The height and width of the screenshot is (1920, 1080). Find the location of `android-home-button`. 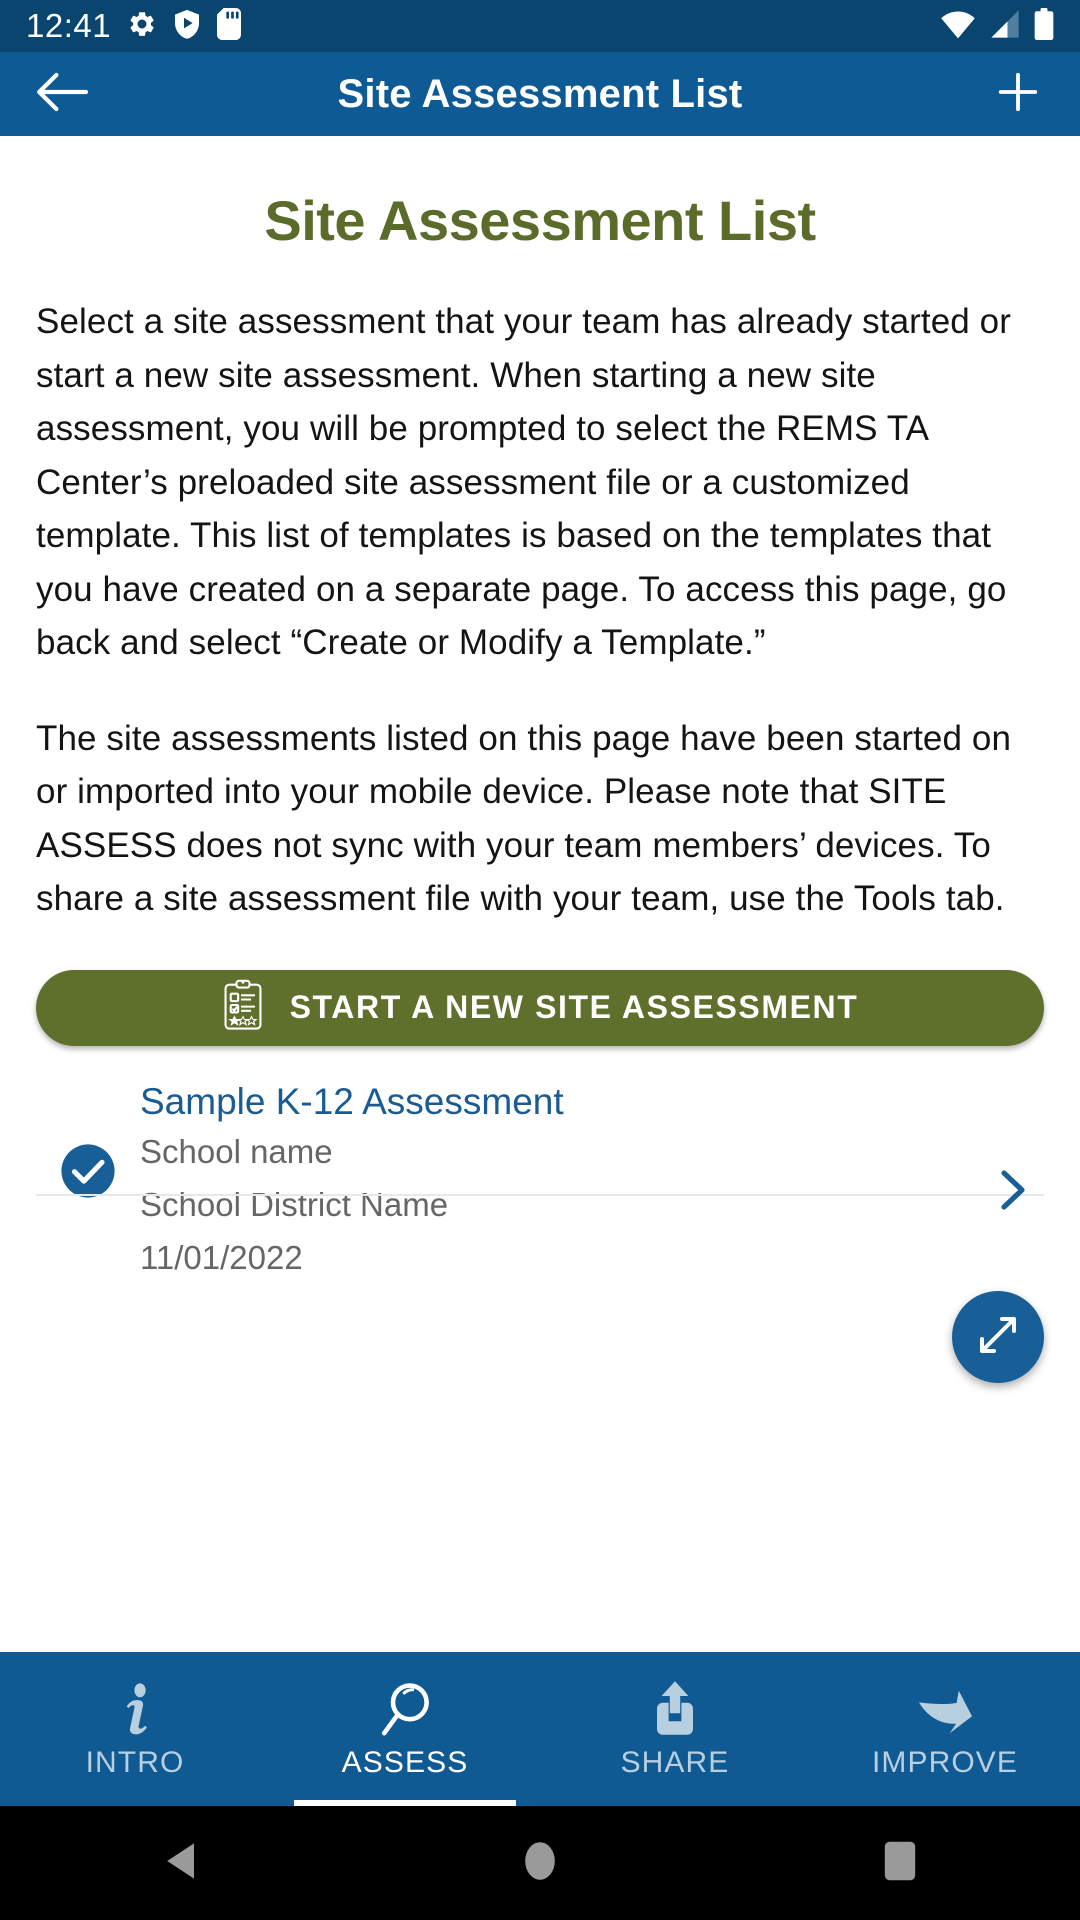

android-home-button is located at coordinates (540, 1863).